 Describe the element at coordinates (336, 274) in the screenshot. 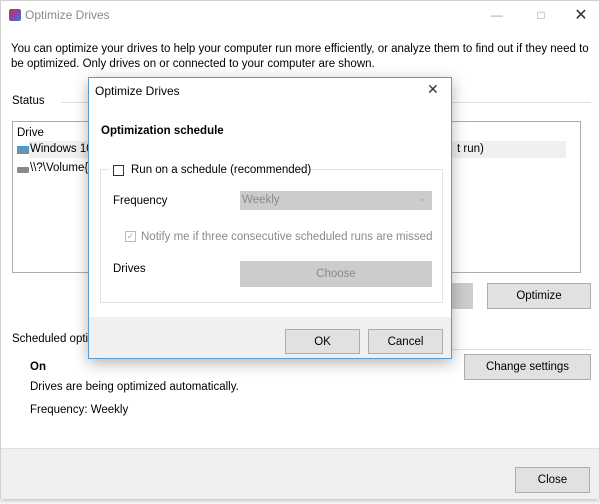

I see `choose-button: Choose` at that location.